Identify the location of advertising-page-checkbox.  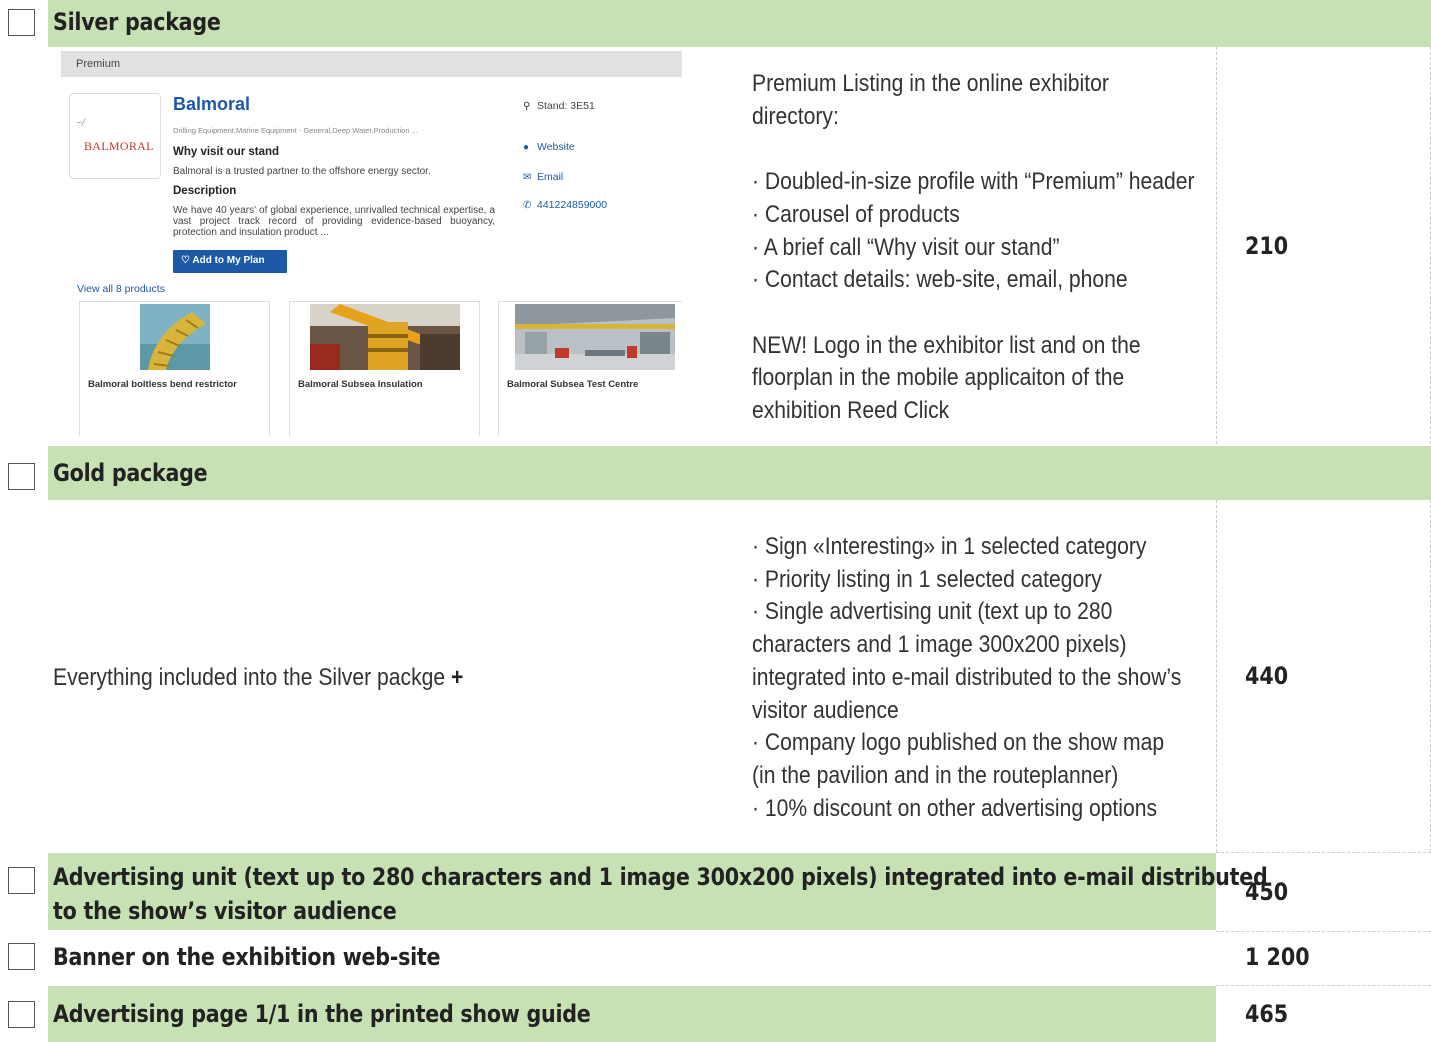
(21, 1014).